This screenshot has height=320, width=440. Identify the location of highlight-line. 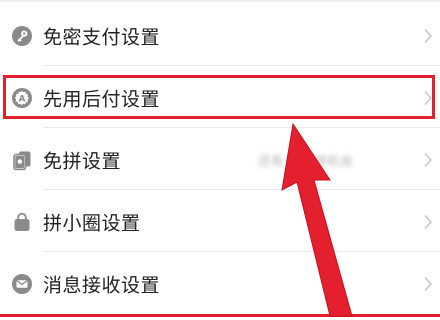
(220, 315).